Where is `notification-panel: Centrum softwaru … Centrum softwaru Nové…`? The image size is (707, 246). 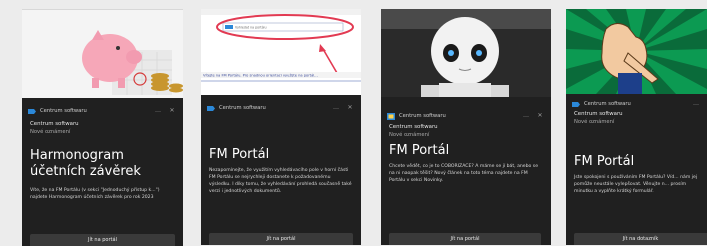 notification-panel: Centrum softwaru … Centrum softwaru Nové… is located at coordinates (636, 169).